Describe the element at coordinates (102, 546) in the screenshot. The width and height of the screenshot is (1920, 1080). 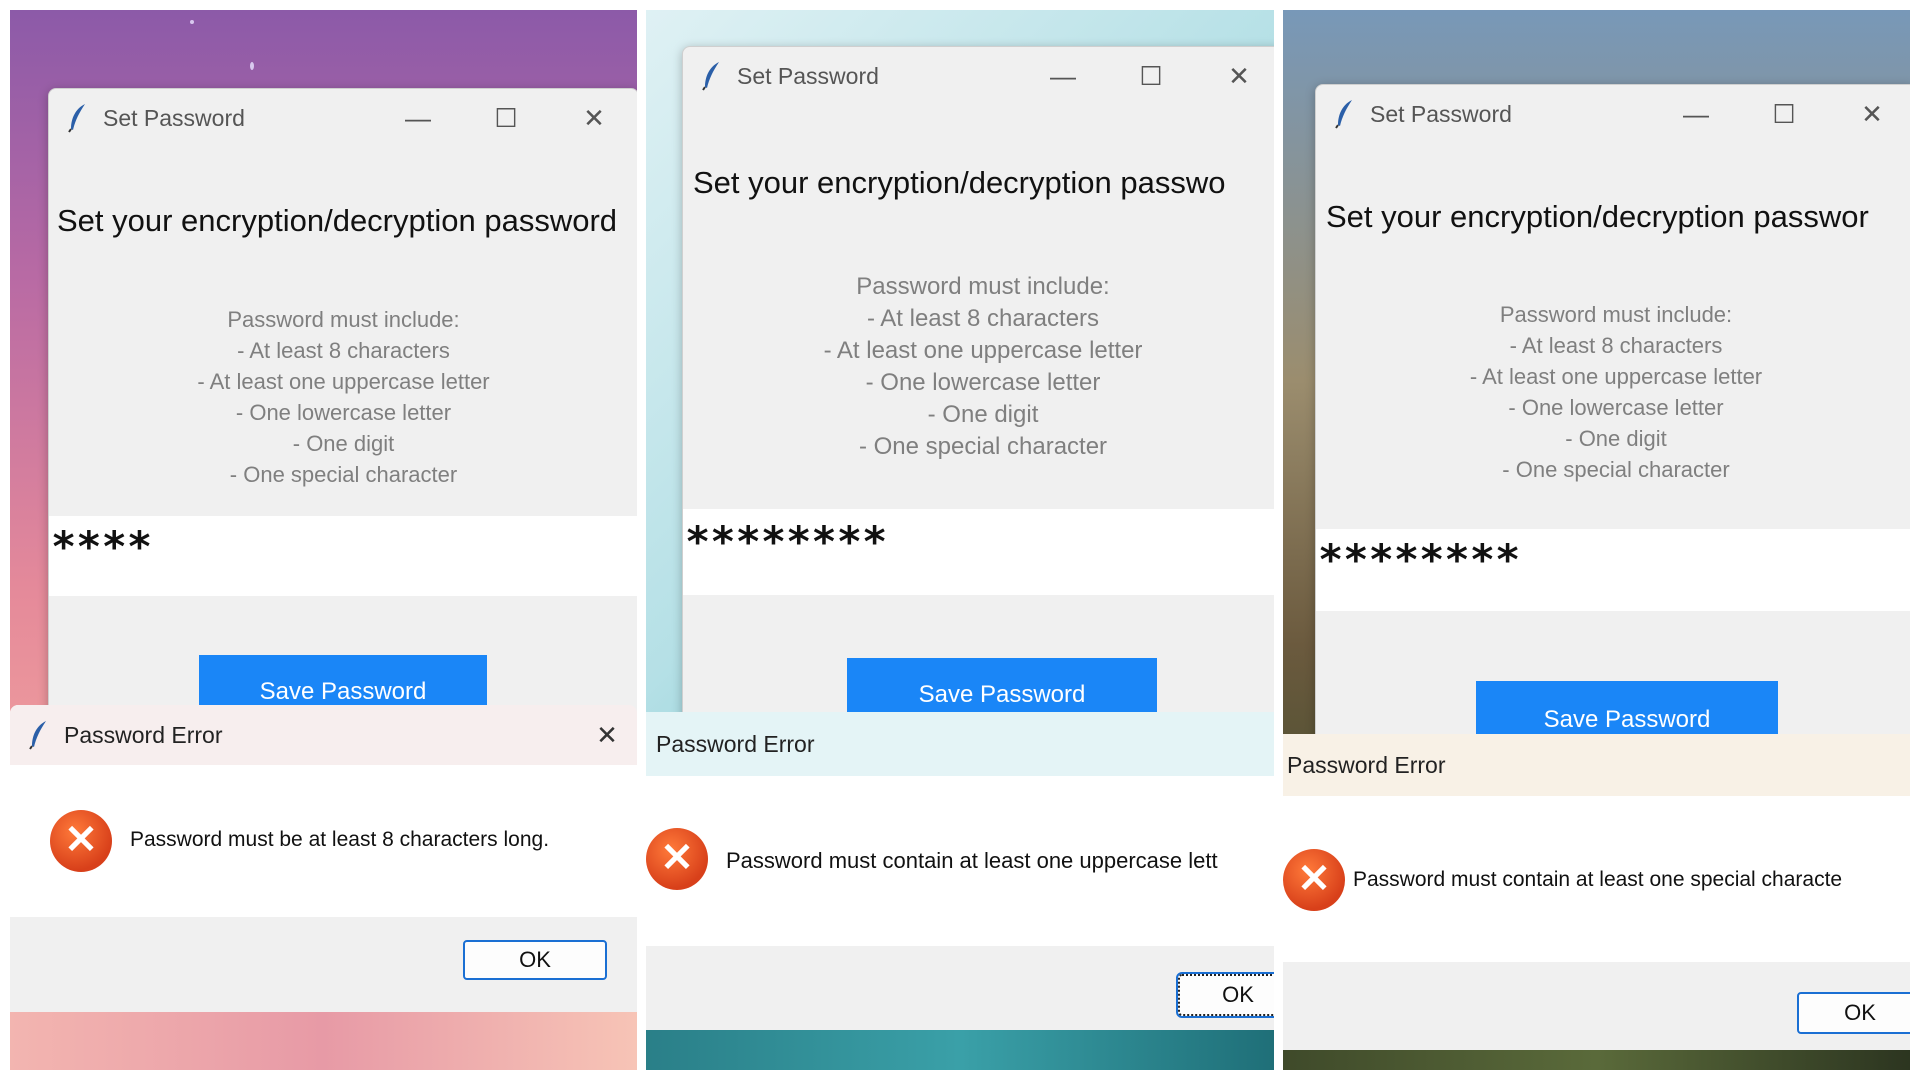
I see `password-masked-value: ****` at that location.